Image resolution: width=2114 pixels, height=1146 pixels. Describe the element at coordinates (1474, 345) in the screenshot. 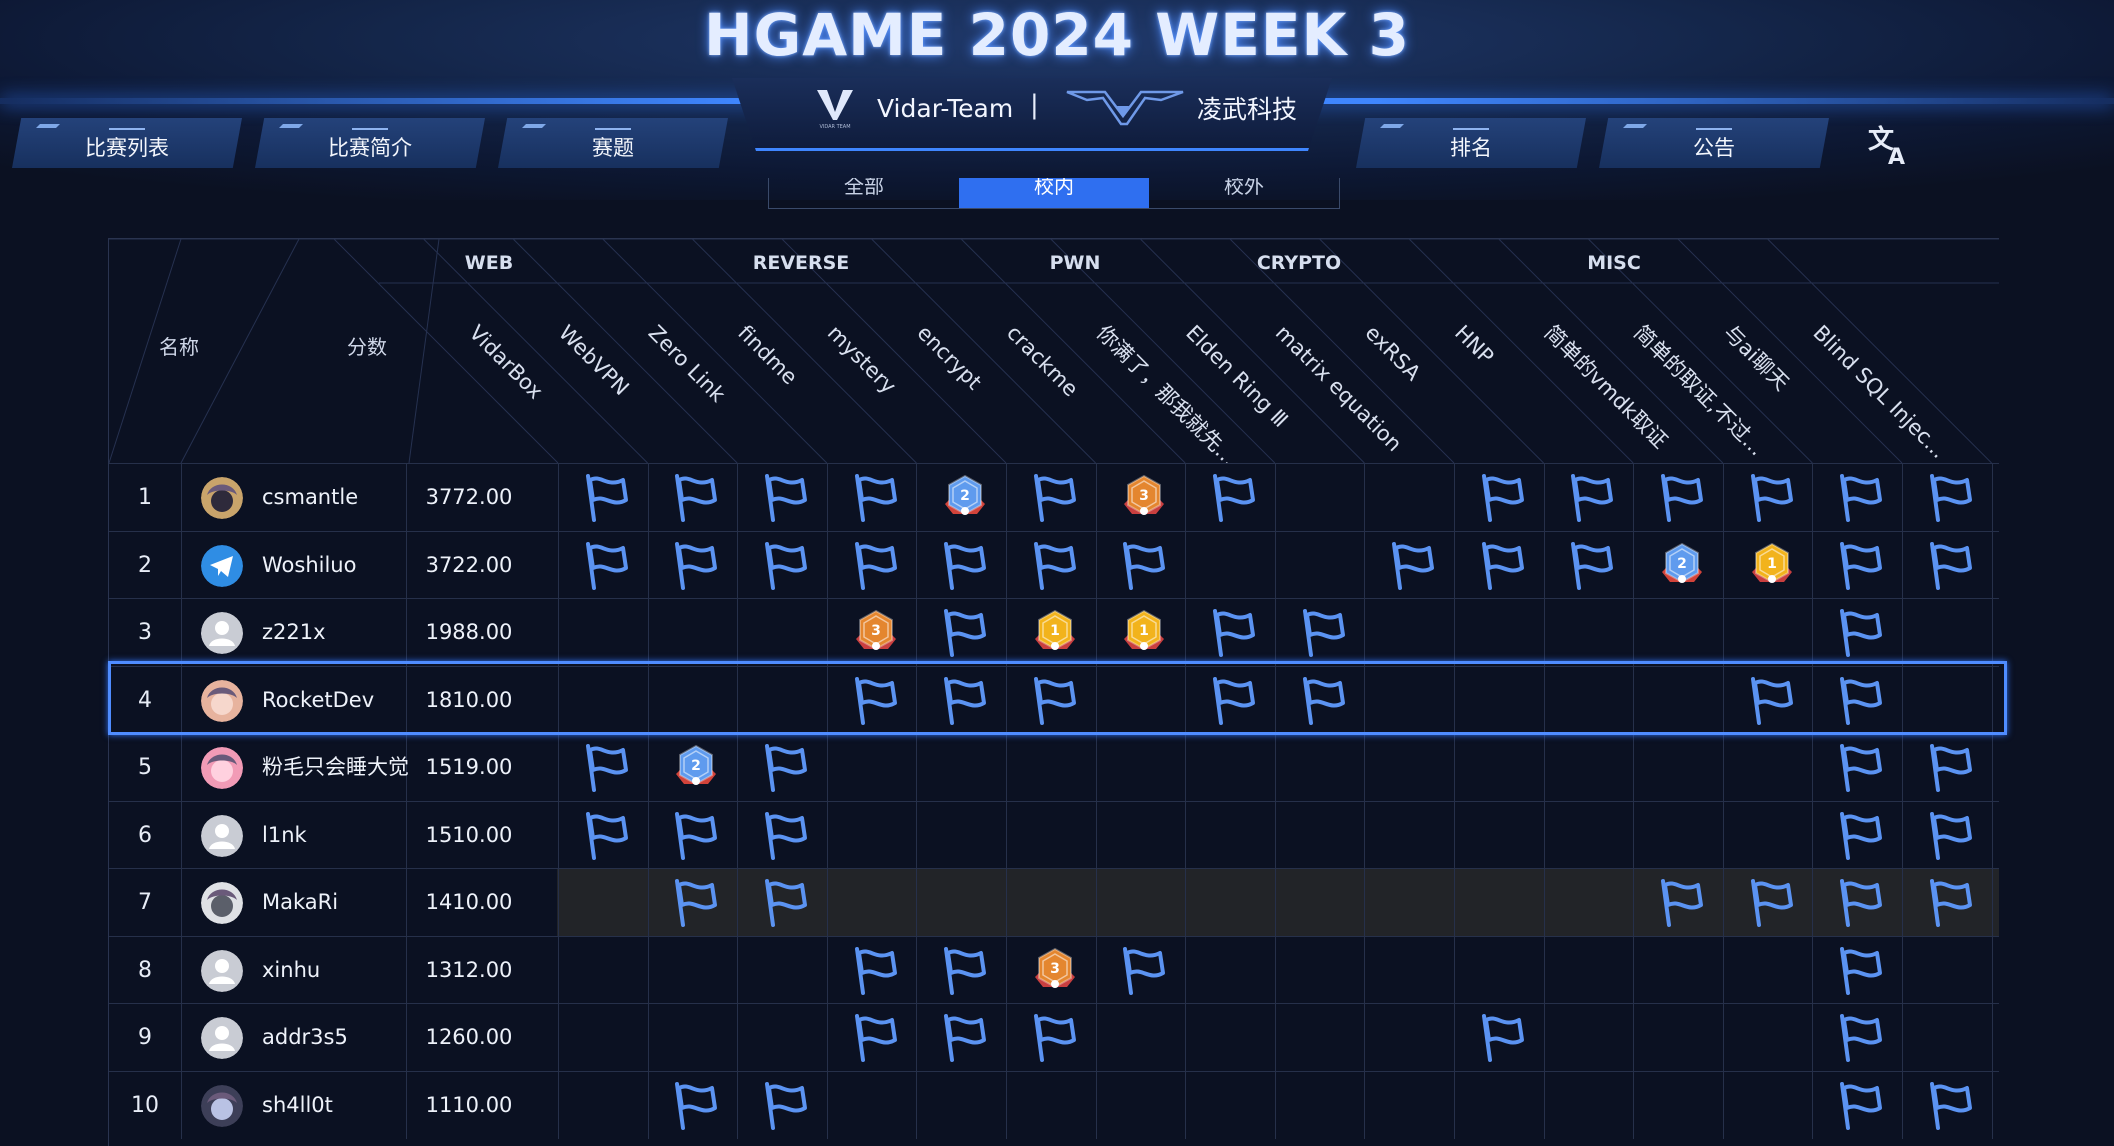

I see `challenge-column-header: HNP` at that location.